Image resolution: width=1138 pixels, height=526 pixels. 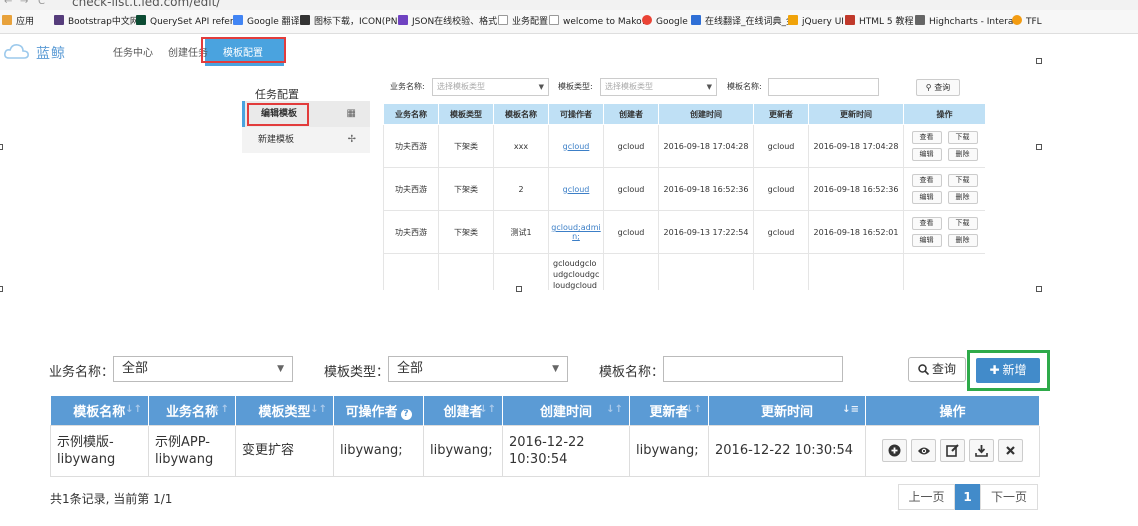 What do you see at coordinates (503, 20) in the screenshot?
I see `page-icon` at bounding box center [503, 20].